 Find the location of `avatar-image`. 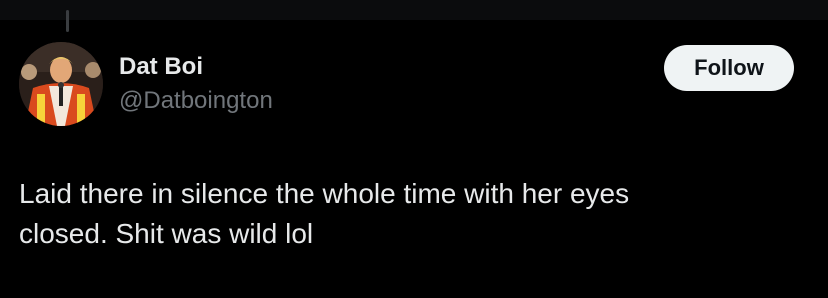

avatar-image is located at coordinates (61, 84).